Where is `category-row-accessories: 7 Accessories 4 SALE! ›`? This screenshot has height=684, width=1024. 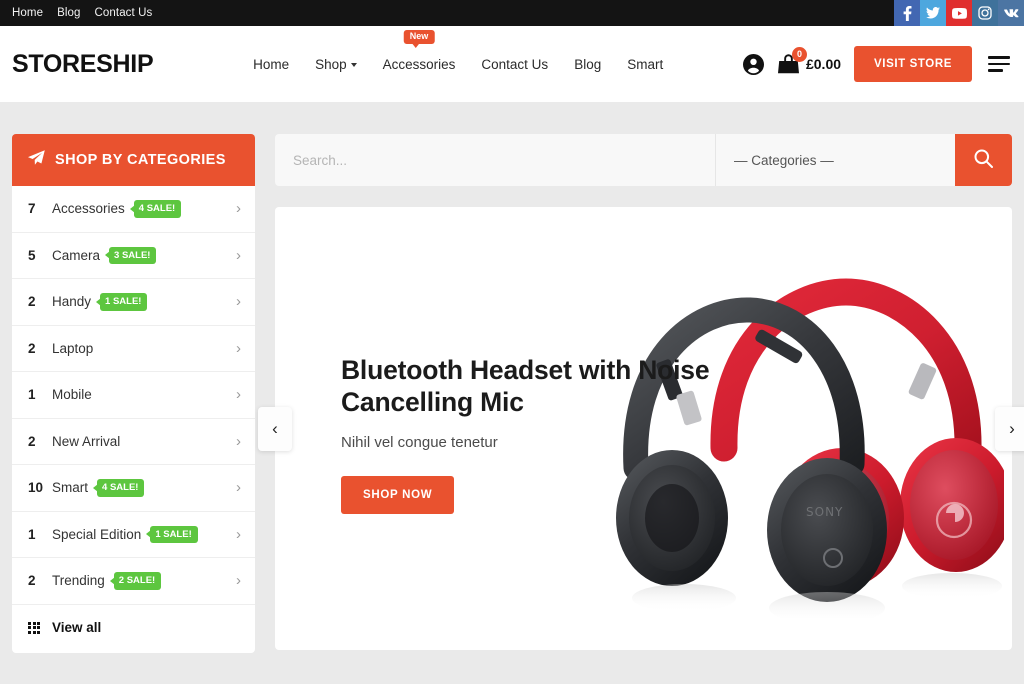
category-row-accessories: 7 Accessories 4 SALE! › is located at coordinates (133, 209).